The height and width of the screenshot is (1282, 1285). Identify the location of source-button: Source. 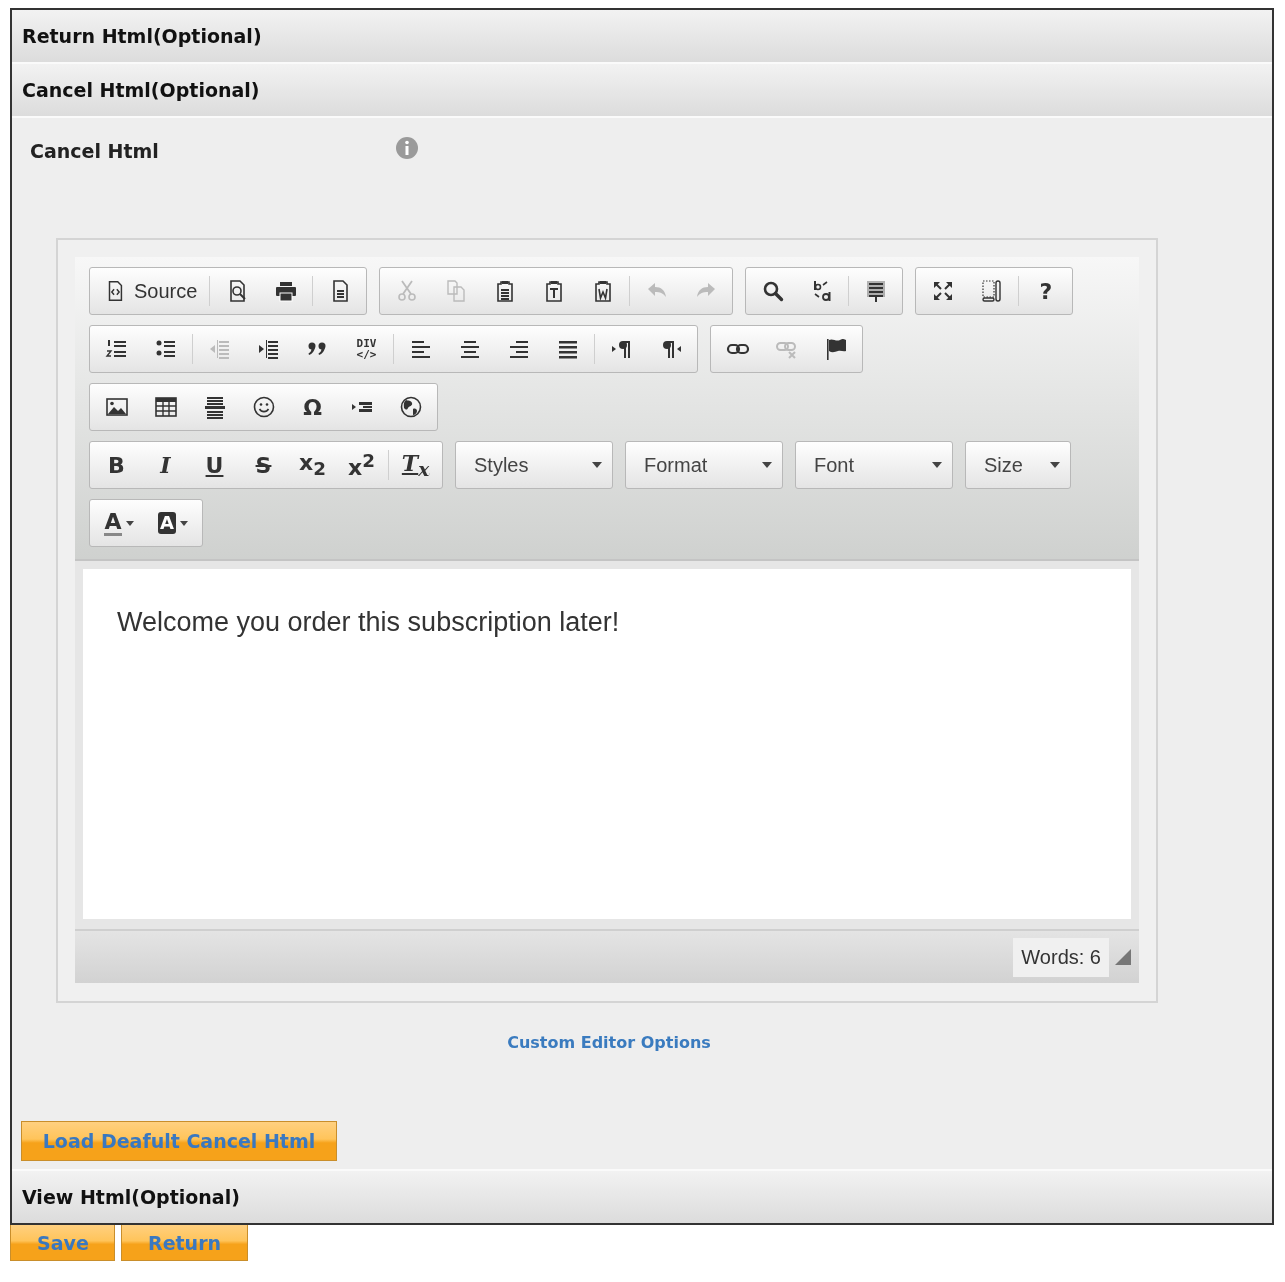
(150, 291).